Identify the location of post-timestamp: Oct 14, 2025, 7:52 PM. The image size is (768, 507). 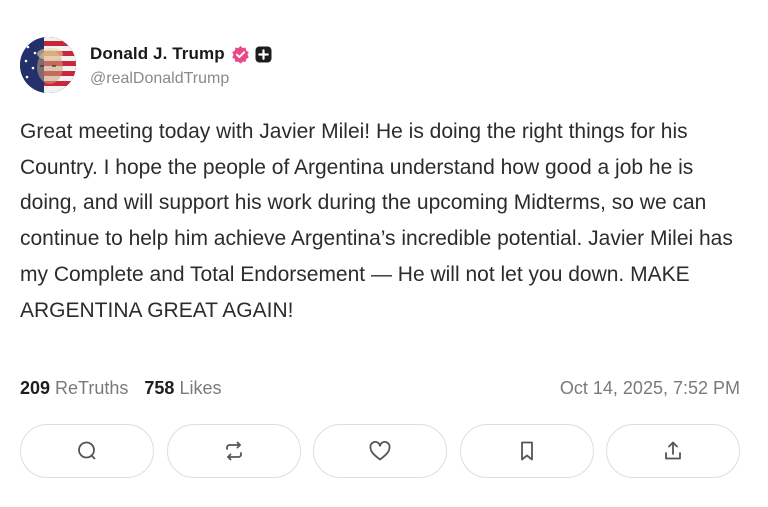
(650, 388).